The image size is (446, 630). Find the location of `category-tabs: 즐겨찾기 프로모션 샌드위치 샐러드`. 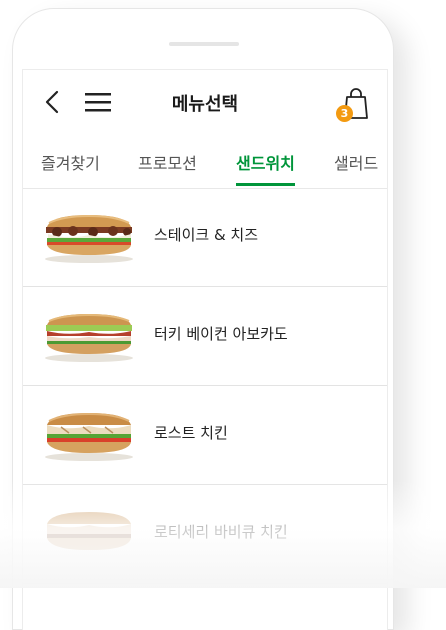

category-tabs: 즐겨찾기 프로모션 샌드위치 샐러드 is located at coordinates (205, 163).